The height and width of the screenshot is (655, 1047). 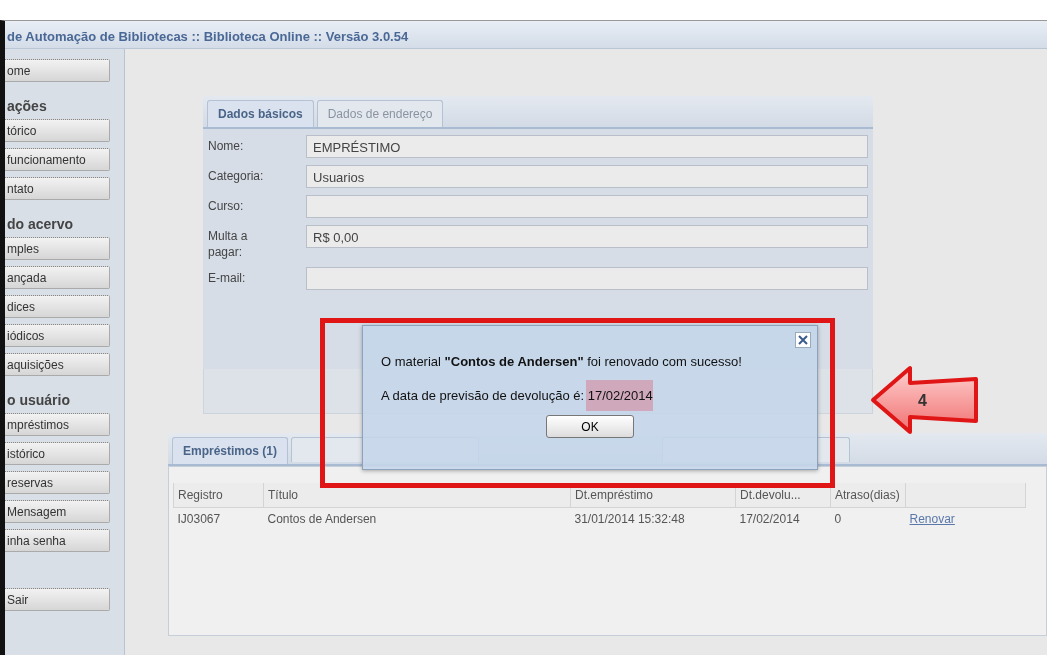 I want to click on field-label: Categoria:, so click(x=236, y=176).